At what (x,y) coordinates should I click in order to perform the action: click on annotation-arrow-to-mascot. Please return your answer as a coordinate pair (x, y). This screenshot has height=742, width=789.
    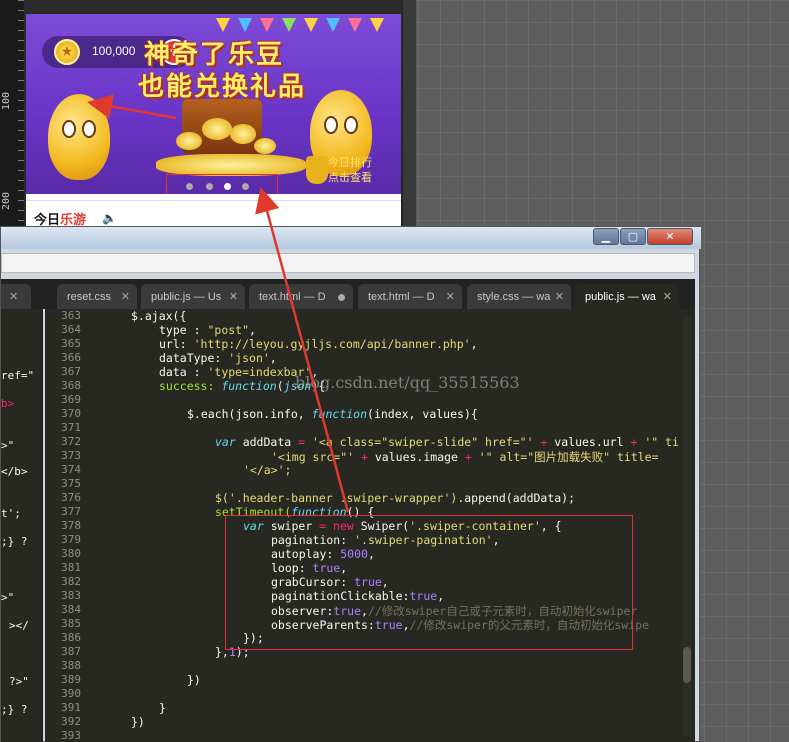
    Looking at the image, I should click on (132, 107).